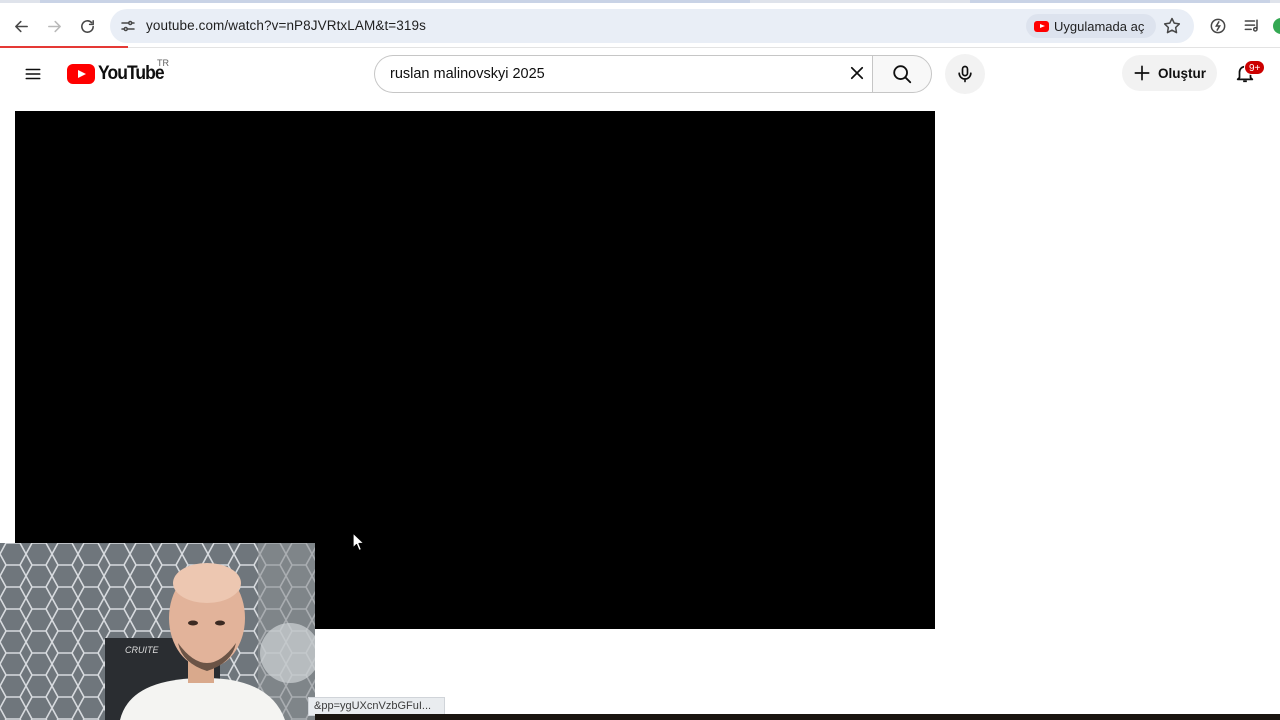 The height and width of the screenshot is (720, 1280). What do you see at coordinates (286, 25) in the screenshot?
I see `url-text: youtube.com/watch?v=nP8JVRtxLAM&t=319s` at bounding box center [286, 25].